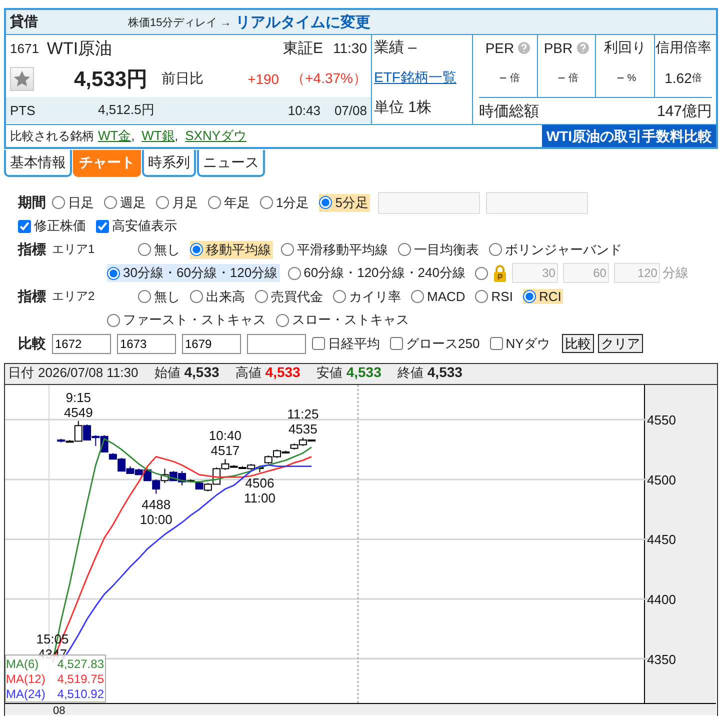 The width and height of the screenshot is (721, 722). I want to click on legend-value: 4,519.75, so click(80, 679).